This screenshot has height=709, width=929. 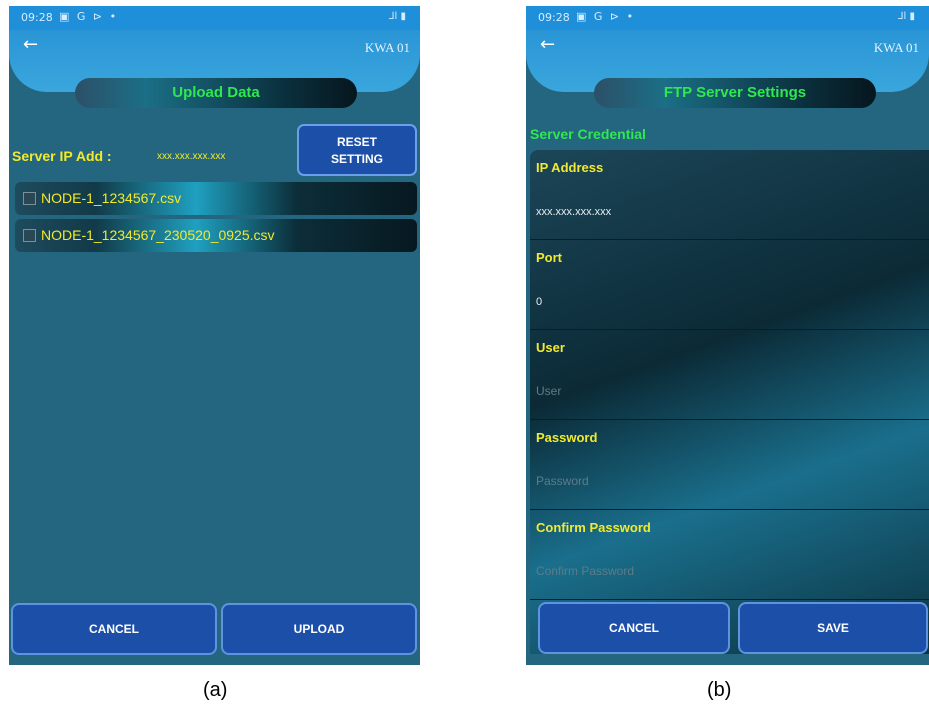 What do you see at coordinates (729, 465) in the screenshot?
I see `password-group: Password Password` at bounding box center [729, 465].